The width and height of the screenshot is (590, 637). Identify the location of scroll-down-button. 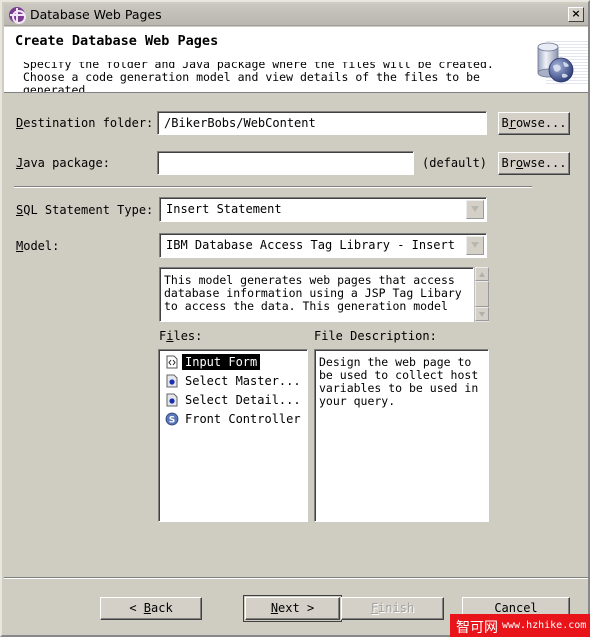
(482, 314).